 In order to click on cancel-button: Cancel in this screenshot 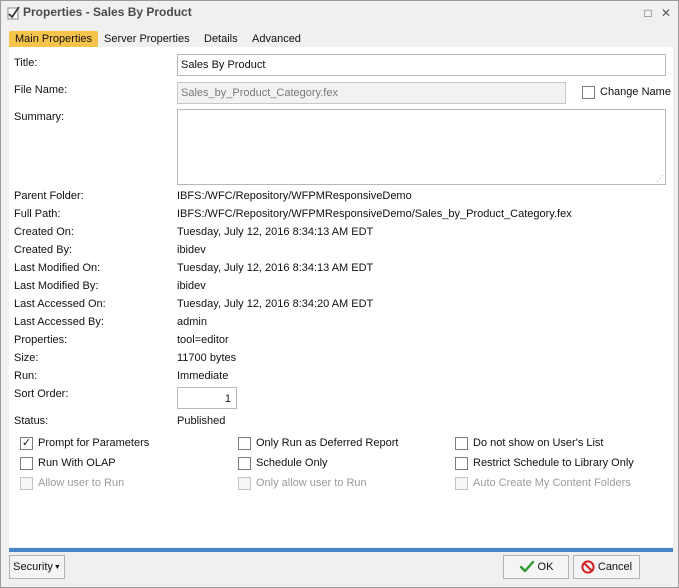, I will do `click(606, 567)`.